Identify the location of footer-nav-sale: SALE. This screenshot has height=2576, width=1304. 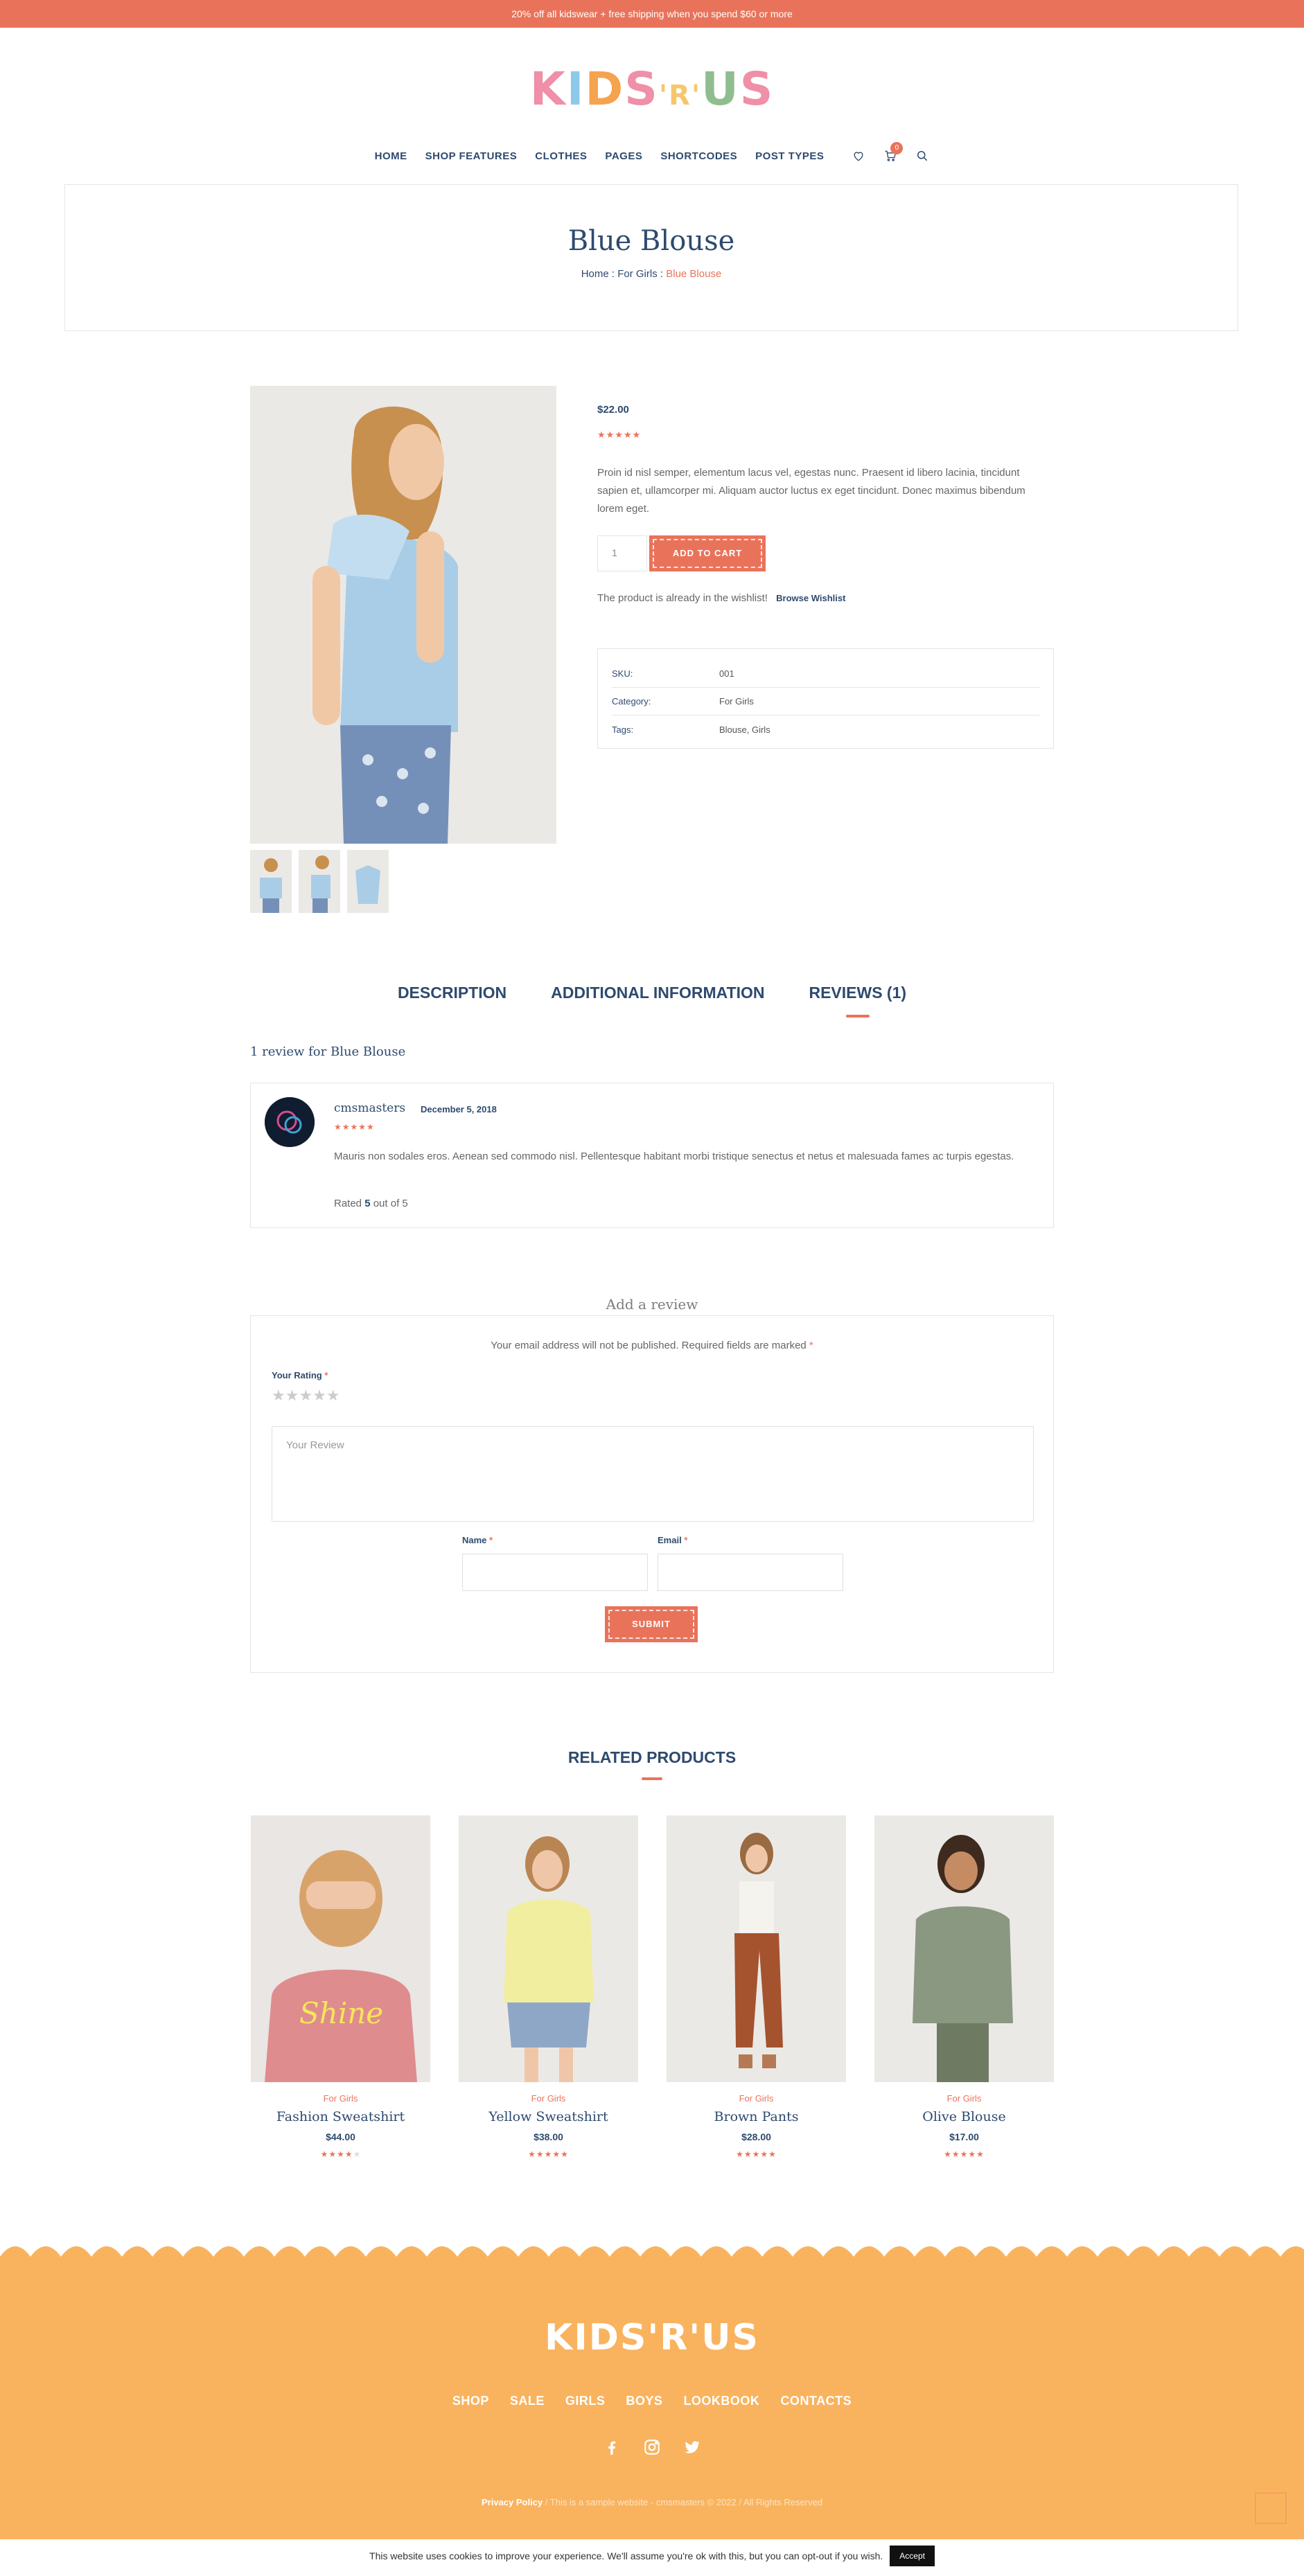
(527, 2401).